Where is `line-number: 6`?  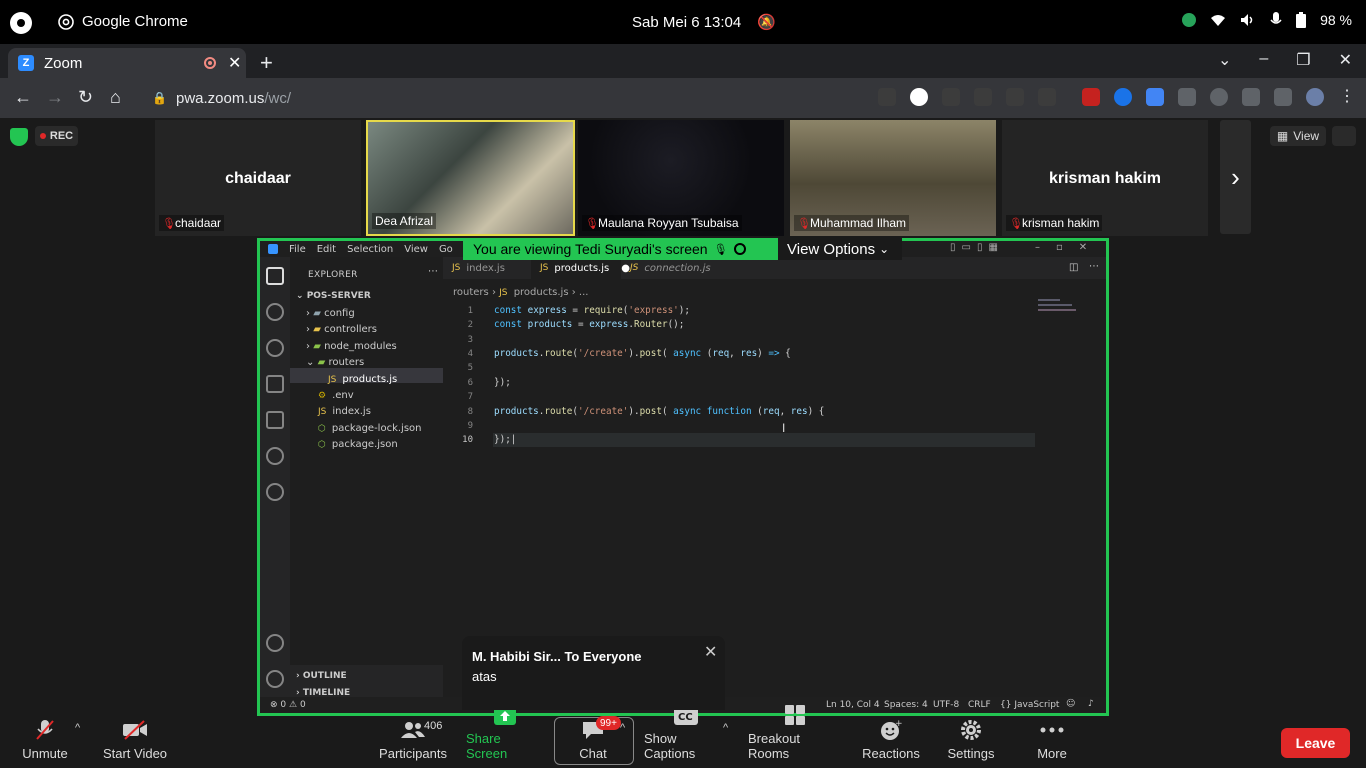 line-number: 6 is located at coordinates (470, 383).